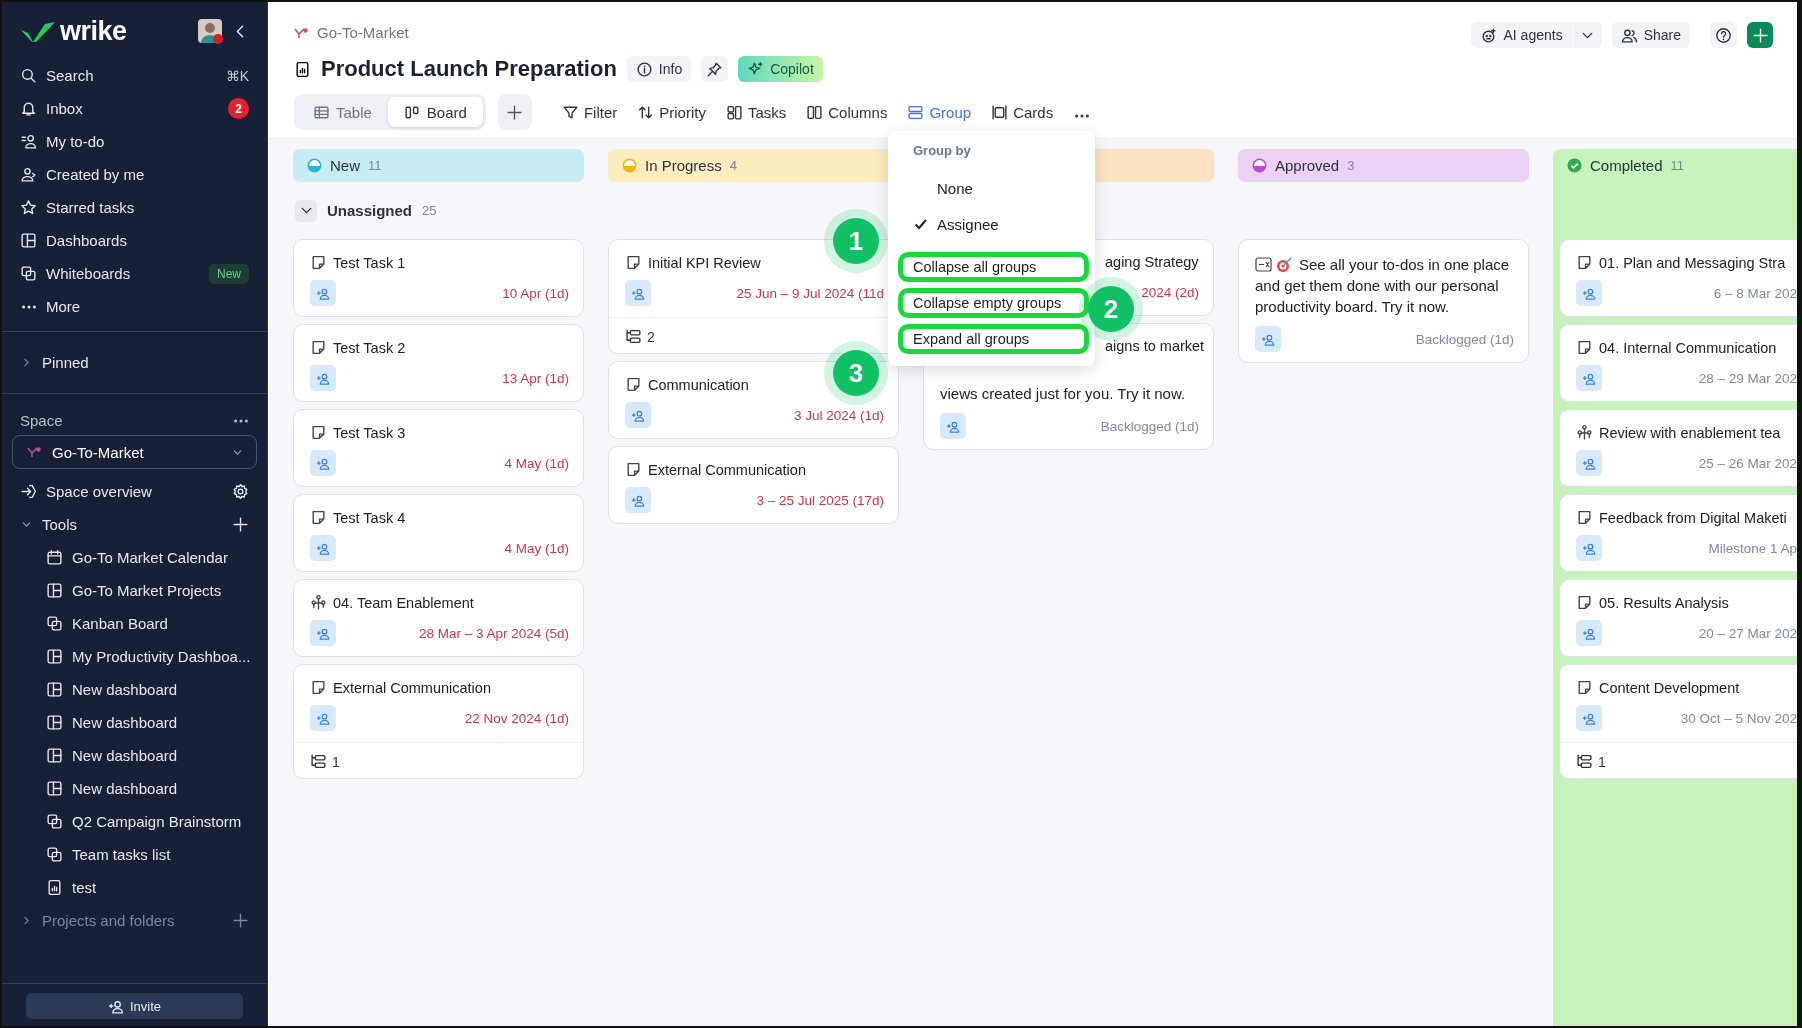 This screenshot has height=1028, width=1802. I want to click on card-title: Test Task 2, so click(369, 347).